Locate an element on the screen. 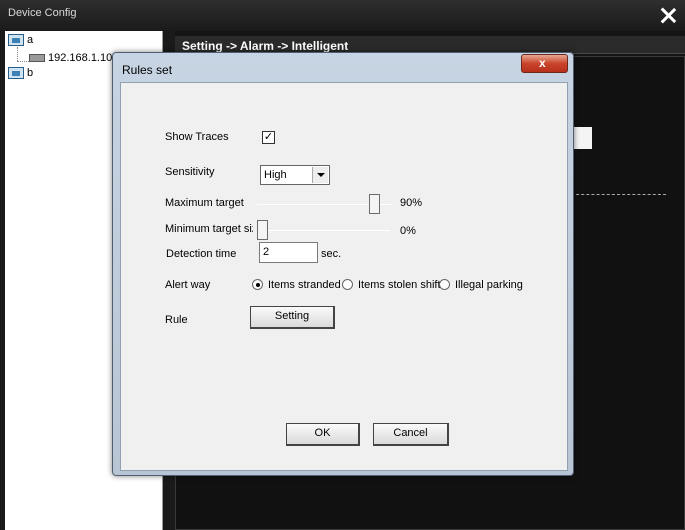 This screenshot has height=530, width=685. alert-way-option-label: Illegal parking is located at coordinates (489, 285).